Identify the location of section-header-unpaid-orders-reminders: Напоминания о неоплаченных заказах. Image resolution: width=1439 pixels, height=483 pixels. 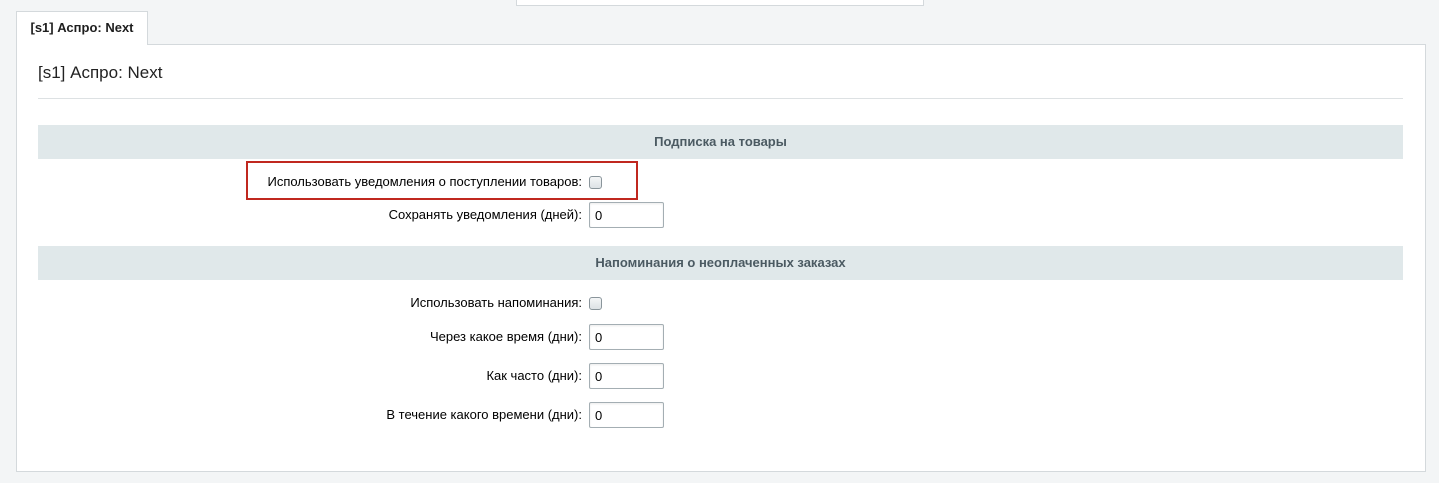
(720, 263).